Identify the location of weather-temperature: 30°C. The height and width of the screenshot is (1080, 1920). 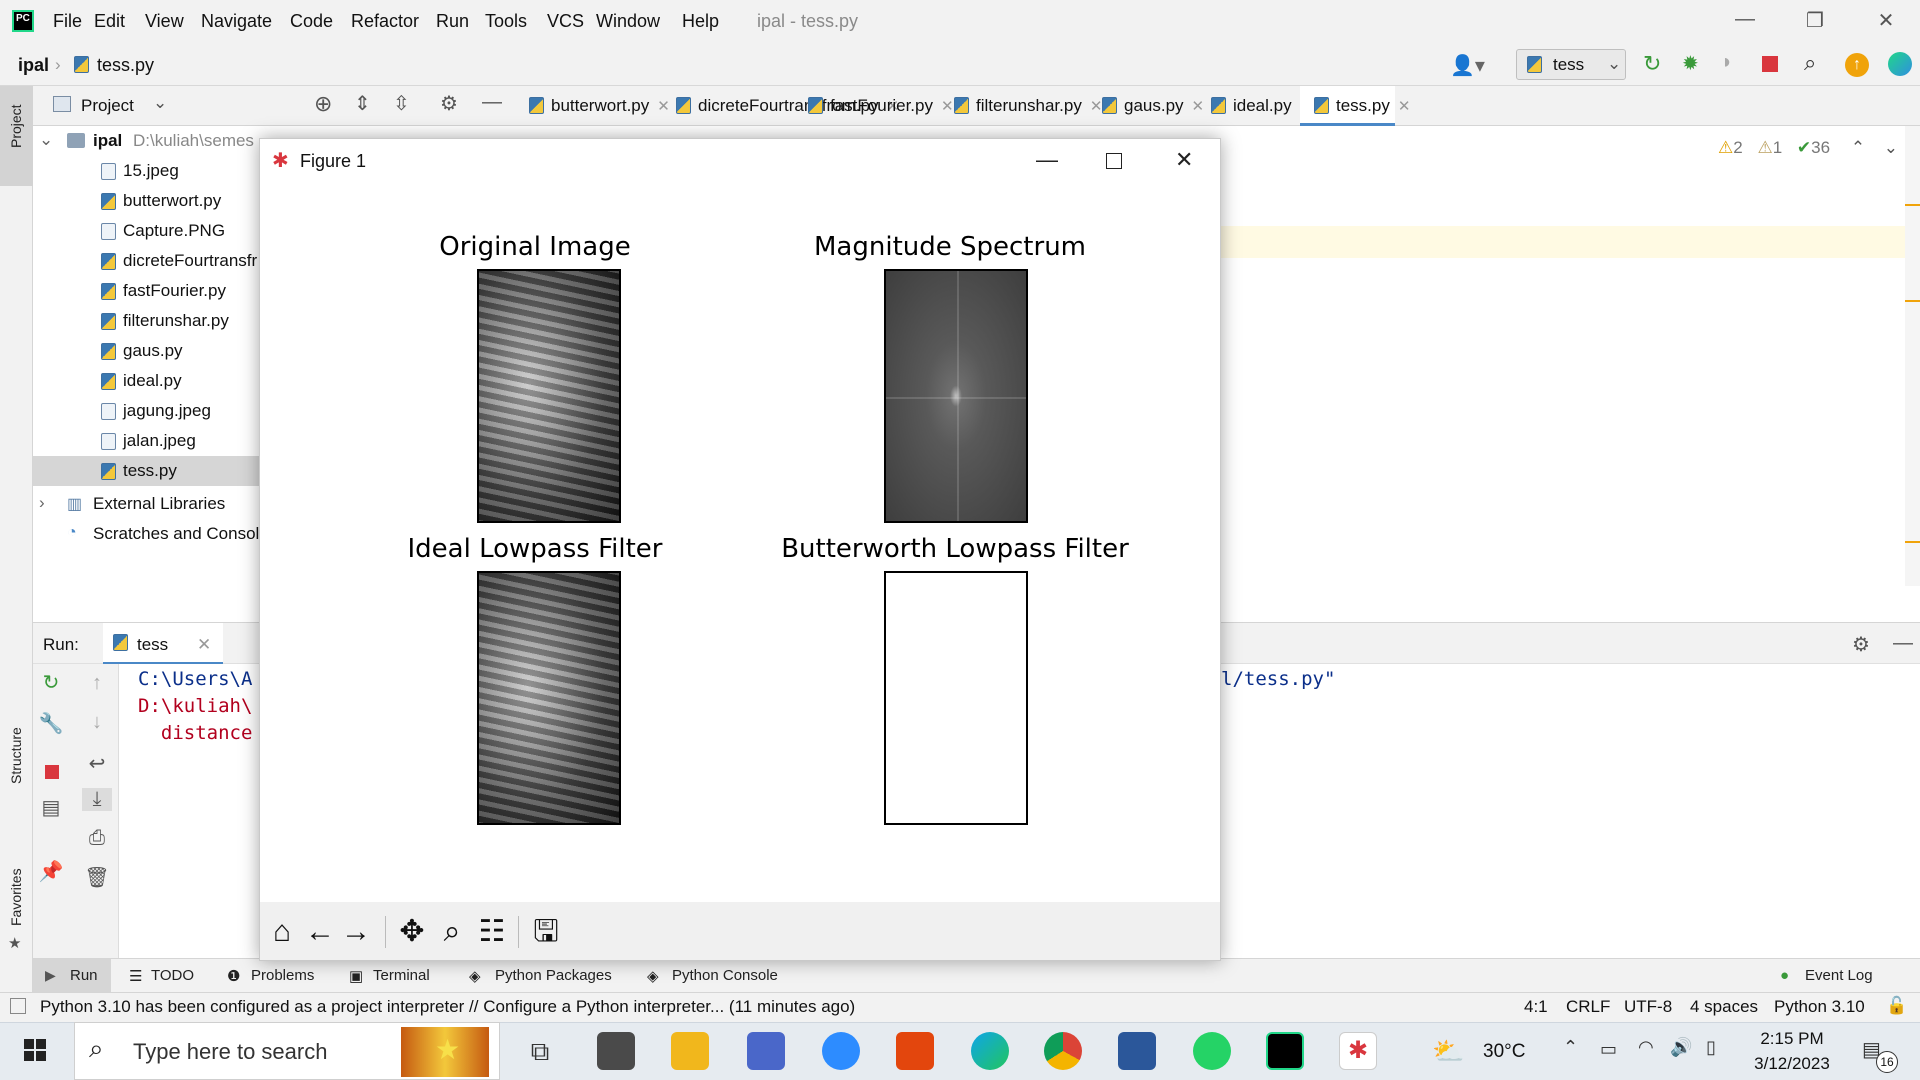
(1504, 1052).